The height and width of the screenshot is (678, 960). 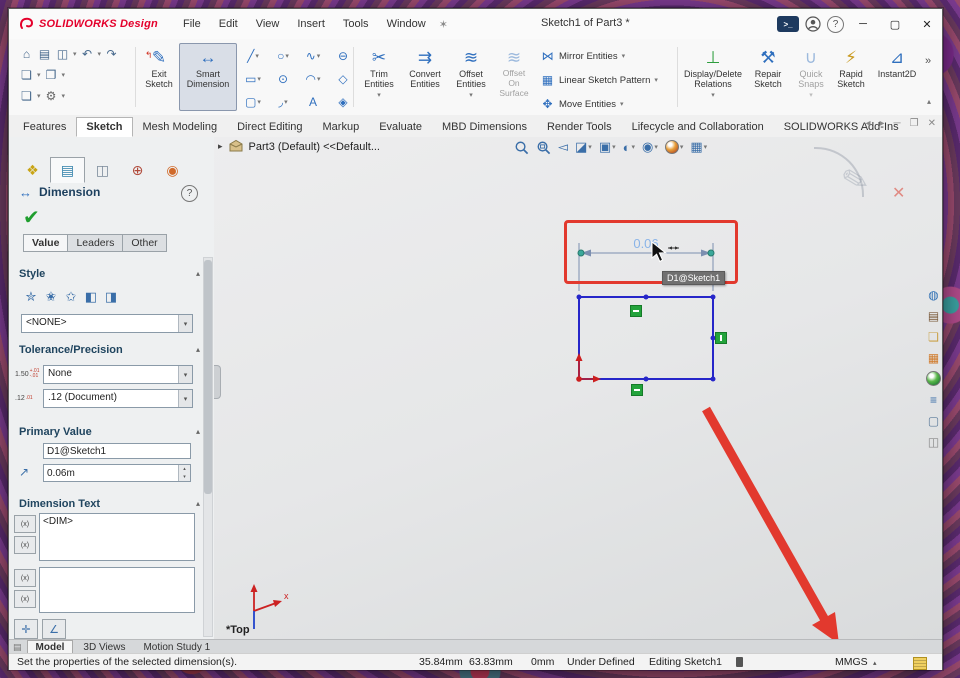 I want to click on menu-insert: Insert, so click(x=311, y=24).